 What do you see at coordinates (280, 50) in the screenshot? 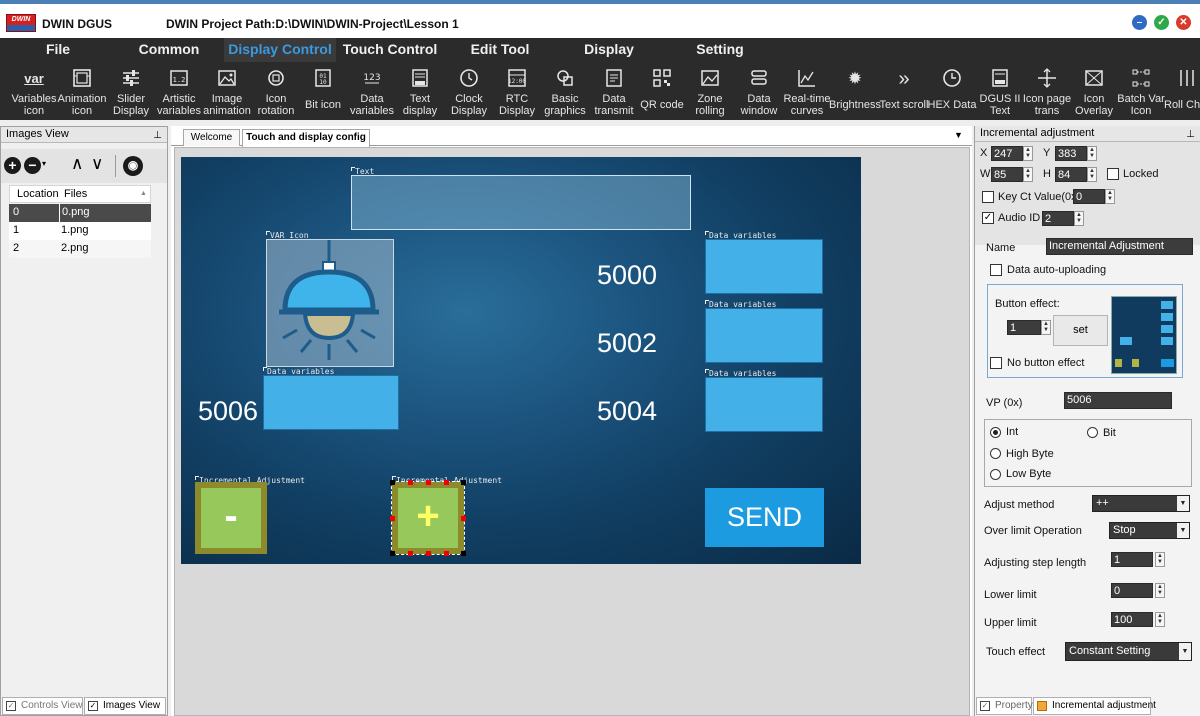
I see `menu-display-control: Display Control` at bounding box center [280, 50].